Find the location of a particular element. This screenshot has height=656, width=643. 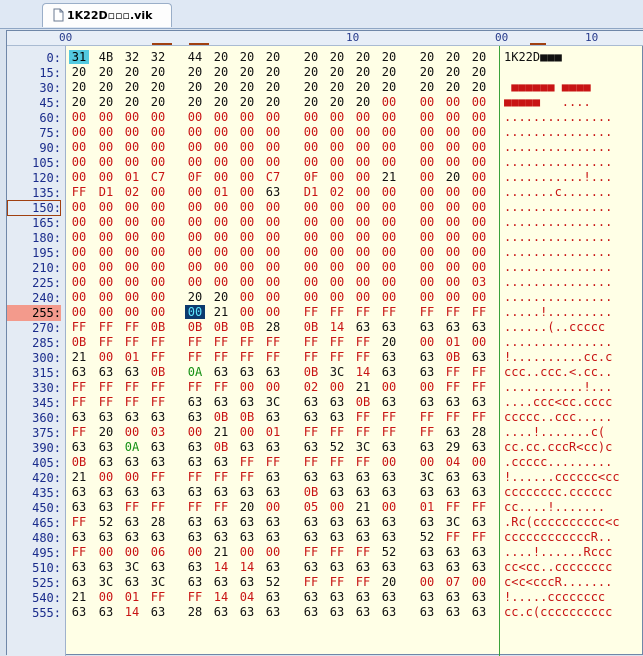

ascii-row: ....!......Rccc is located at coordinates (558, 553).